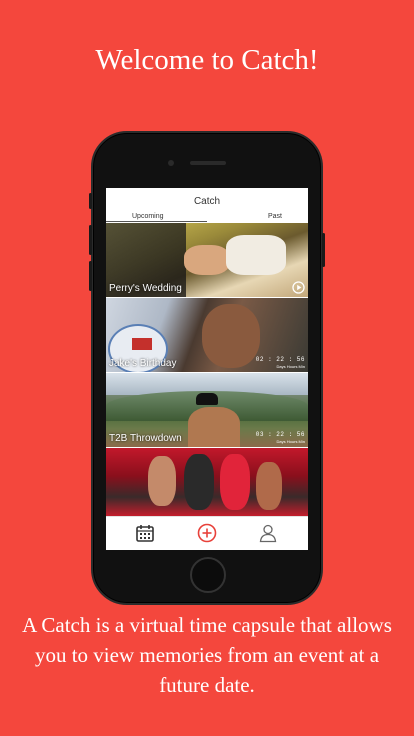 Image resolution: width=414 pixels, height=736 pixels. Describe the element at coordinates (143, 363) in the screenshot. I see `event-title: Jake's Birthday` at that location.